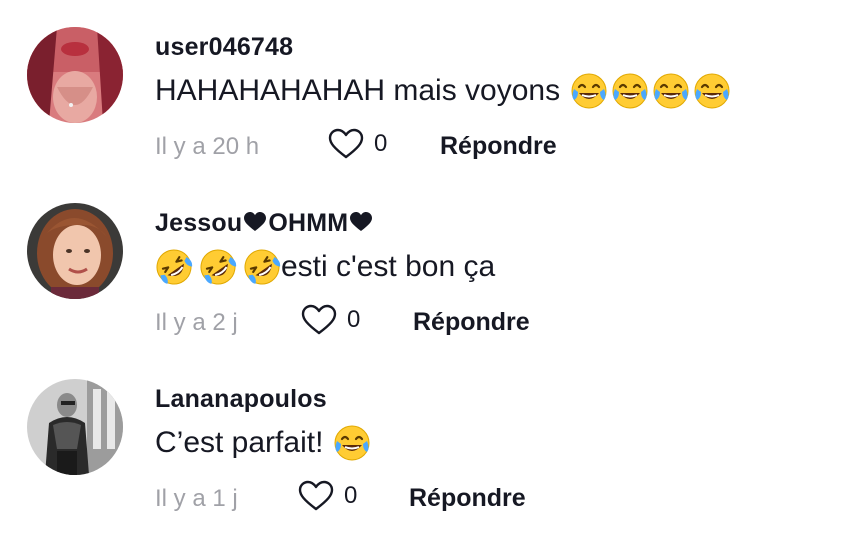 Image resolution: width=862 pixels, height=544 pixels. I want to click on comment-timestamp: Il y a 1 j, so click(196, 498).